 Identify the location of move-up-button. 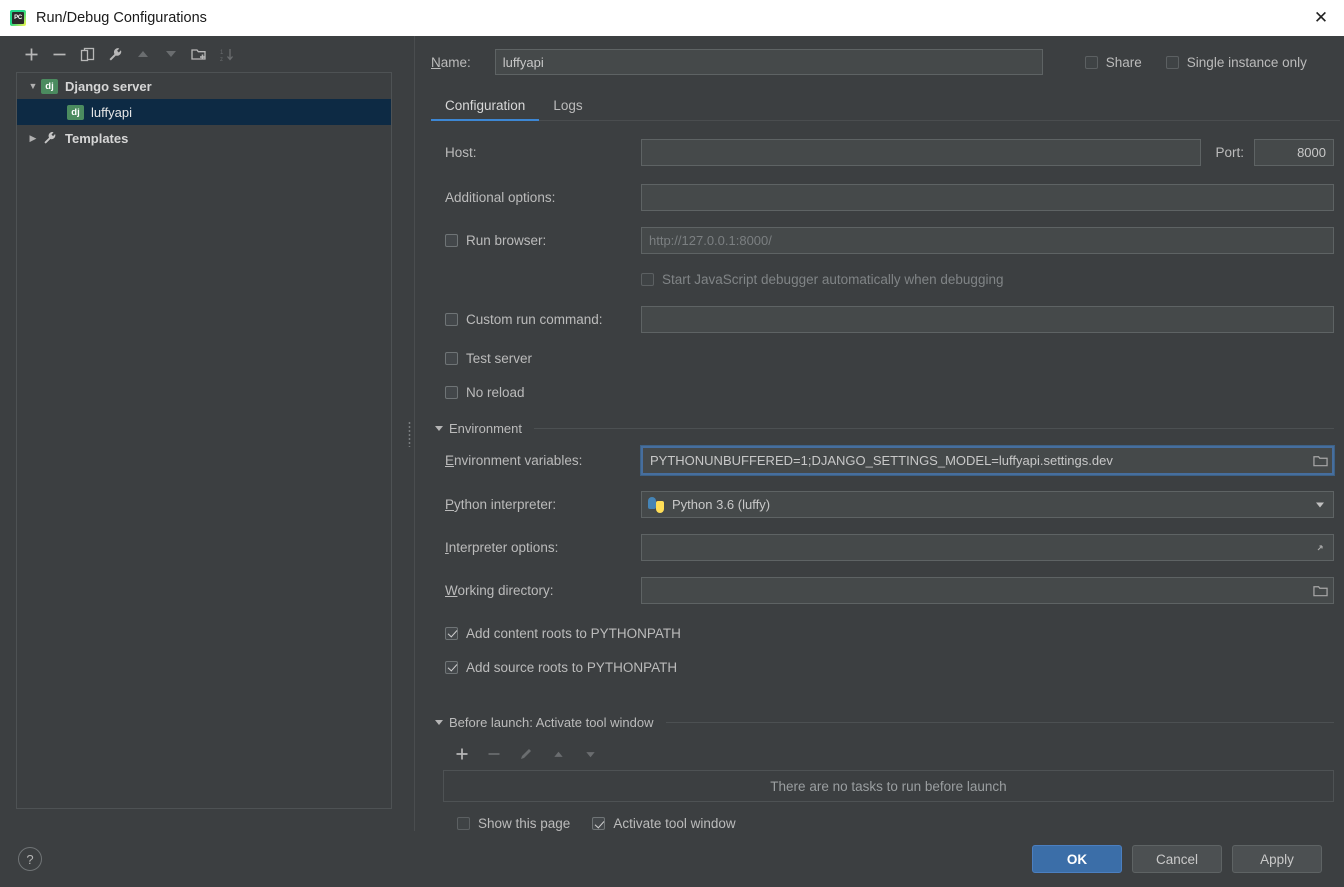
(143, 54).